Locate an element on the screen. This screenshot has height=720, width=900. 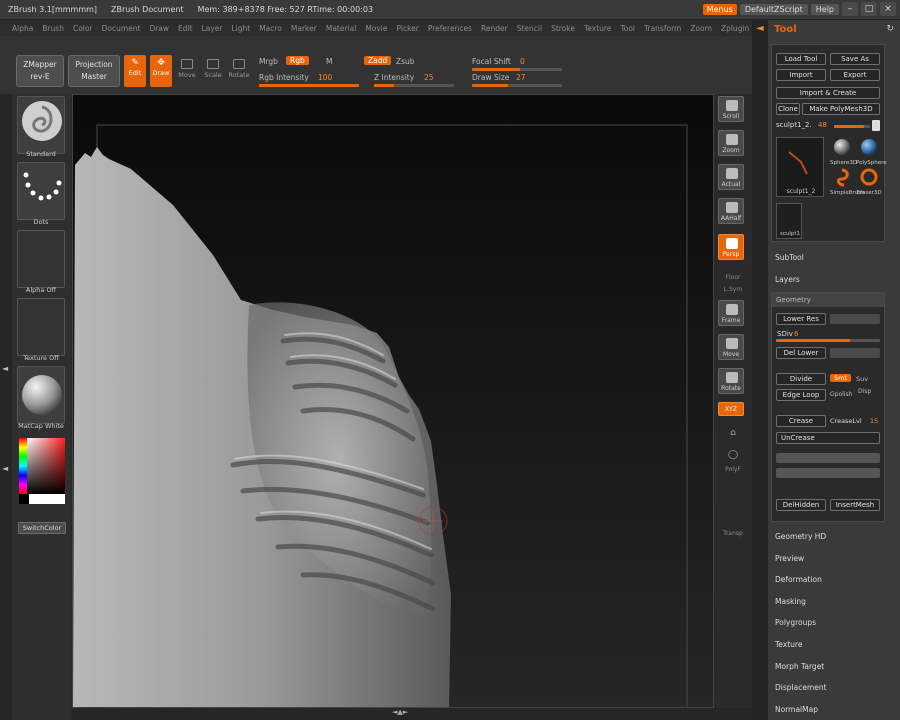
menu-color: Color is located at coordinates (83, 28).